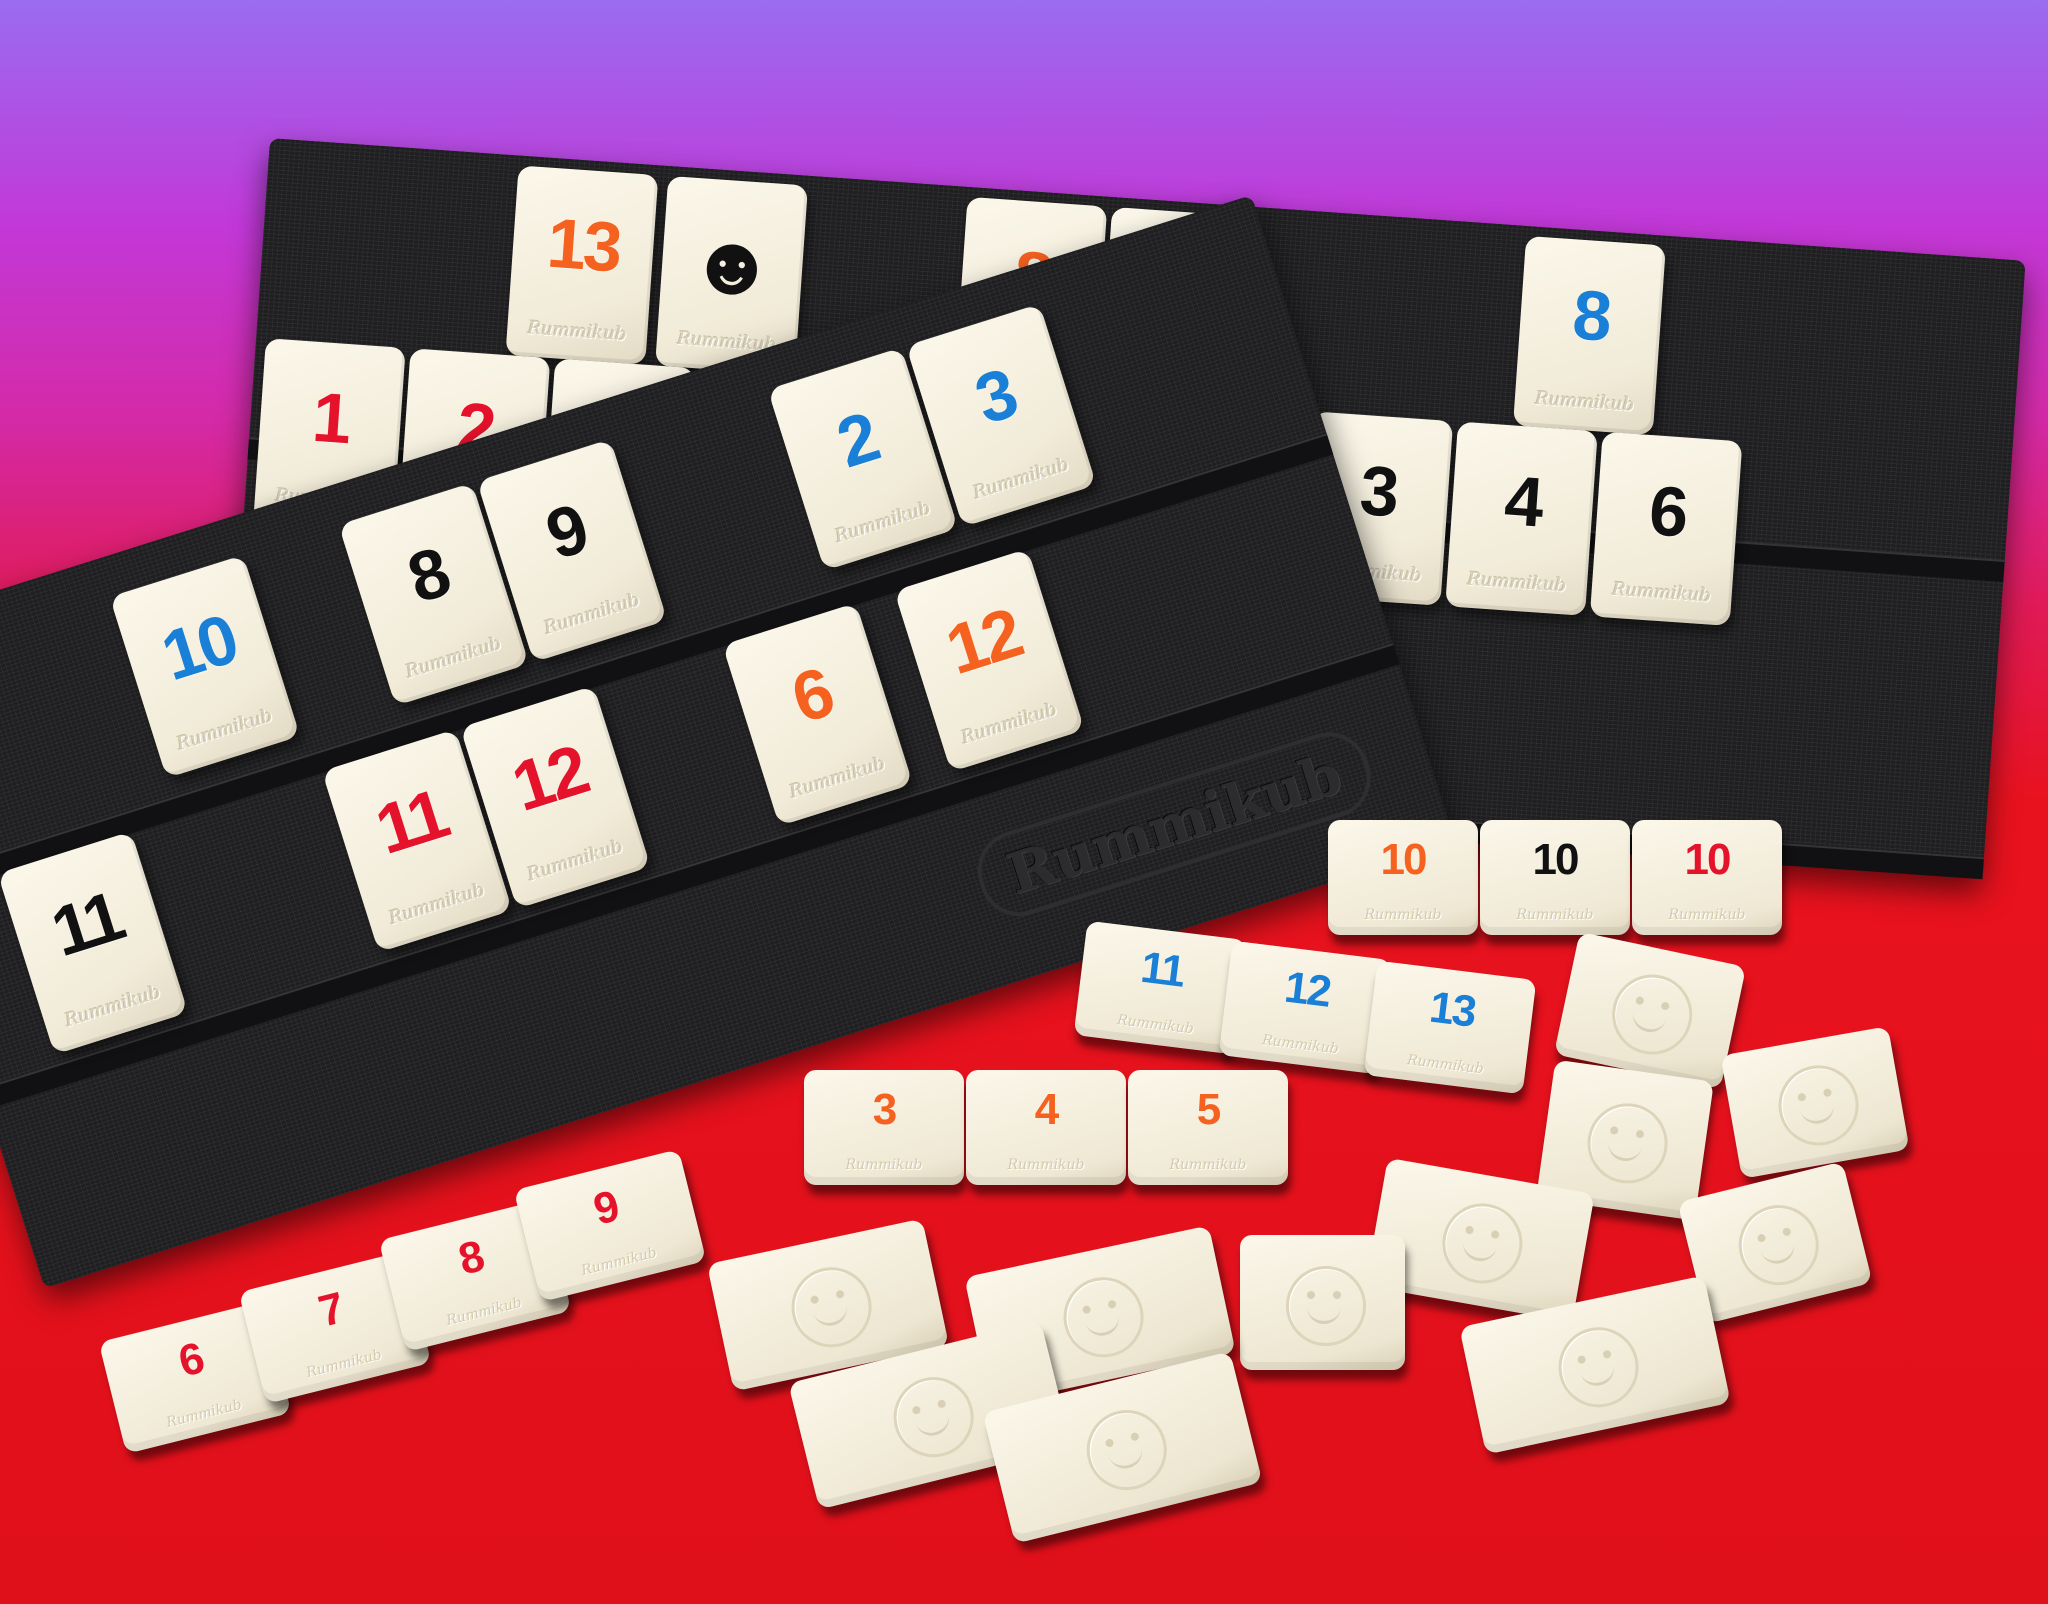 Image resolution: width=2048 pixels, height=1604 pixels. Describe the element at coordinates (857, 440) in the screenshot. I see `tile-number: 2` at that location.